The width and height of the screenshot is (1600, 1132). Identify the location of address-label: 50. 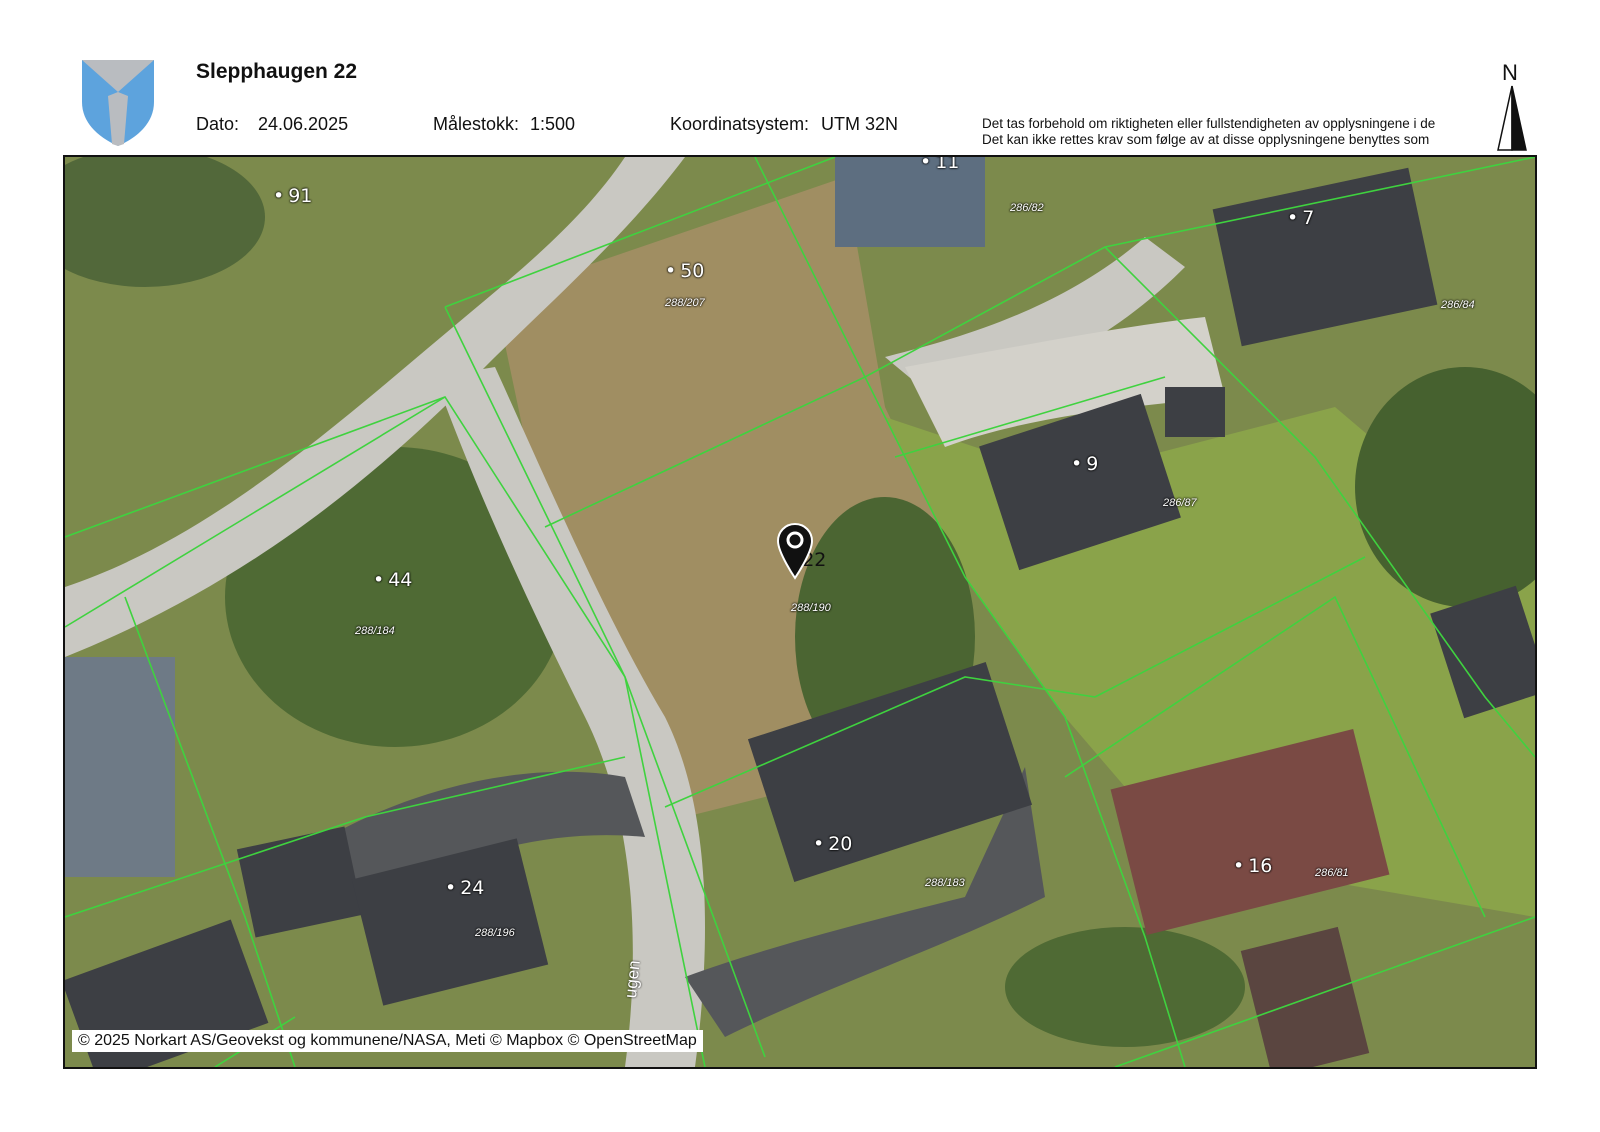
(684, 271).